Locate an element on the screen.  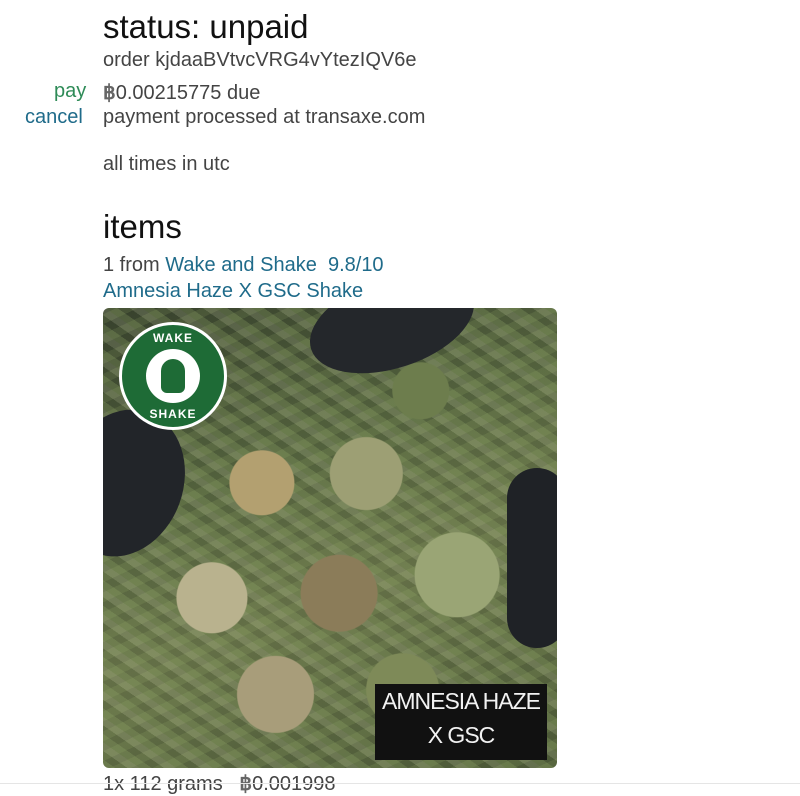
glove-top is located at coordinates (392, 350).